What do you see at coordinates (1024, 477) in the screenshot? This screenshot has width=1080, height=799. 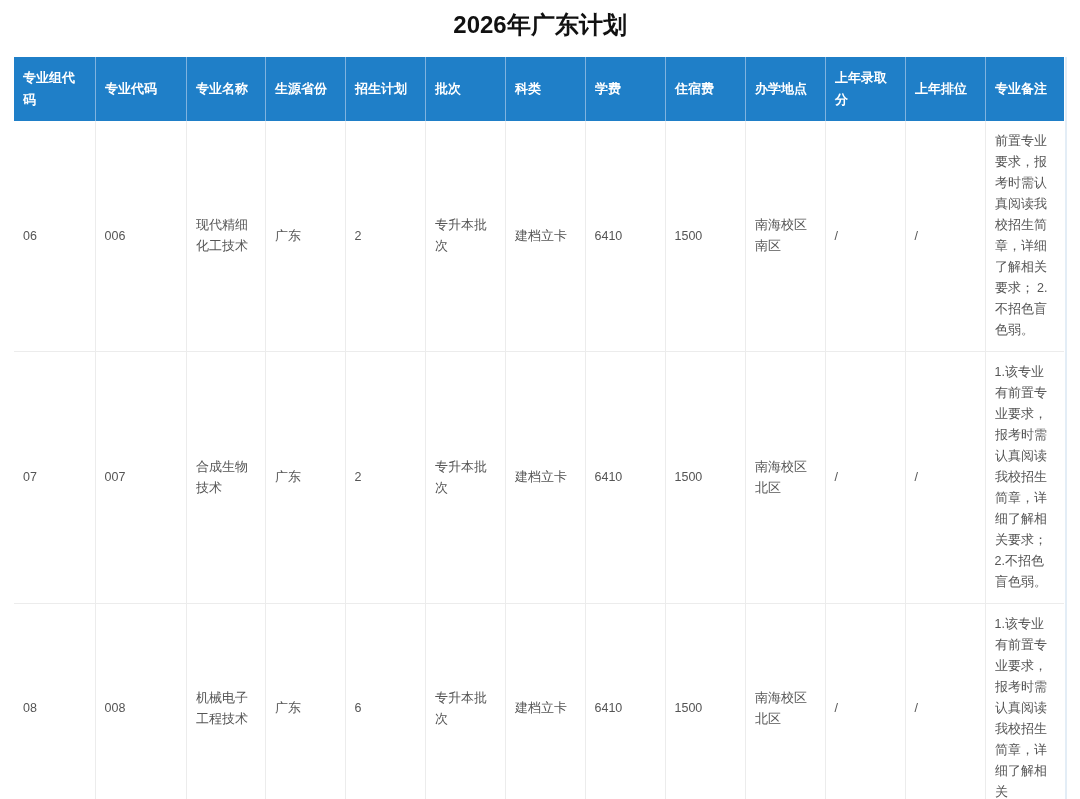 I see `table-cell: 1.该专业有前置专业要求，报考时需认真阅读我校招生简章，详细了解相关要求； 2.不招色盲色弱。` at bounding box center [1024, 477].